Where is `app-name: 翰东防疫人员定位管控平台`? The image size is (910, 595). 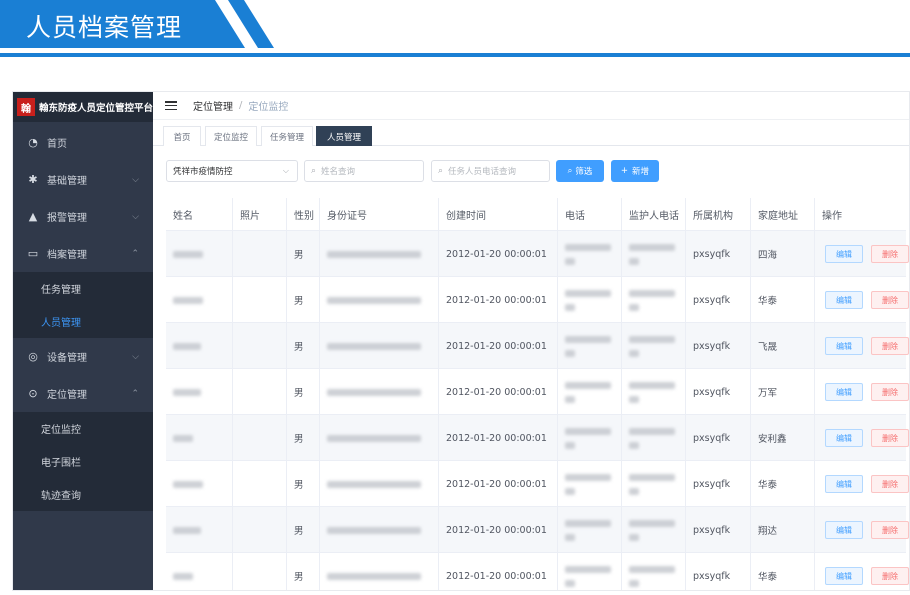 app-name: 翰东防疫人员定位管控平台 is located at coordinates (95, 108).